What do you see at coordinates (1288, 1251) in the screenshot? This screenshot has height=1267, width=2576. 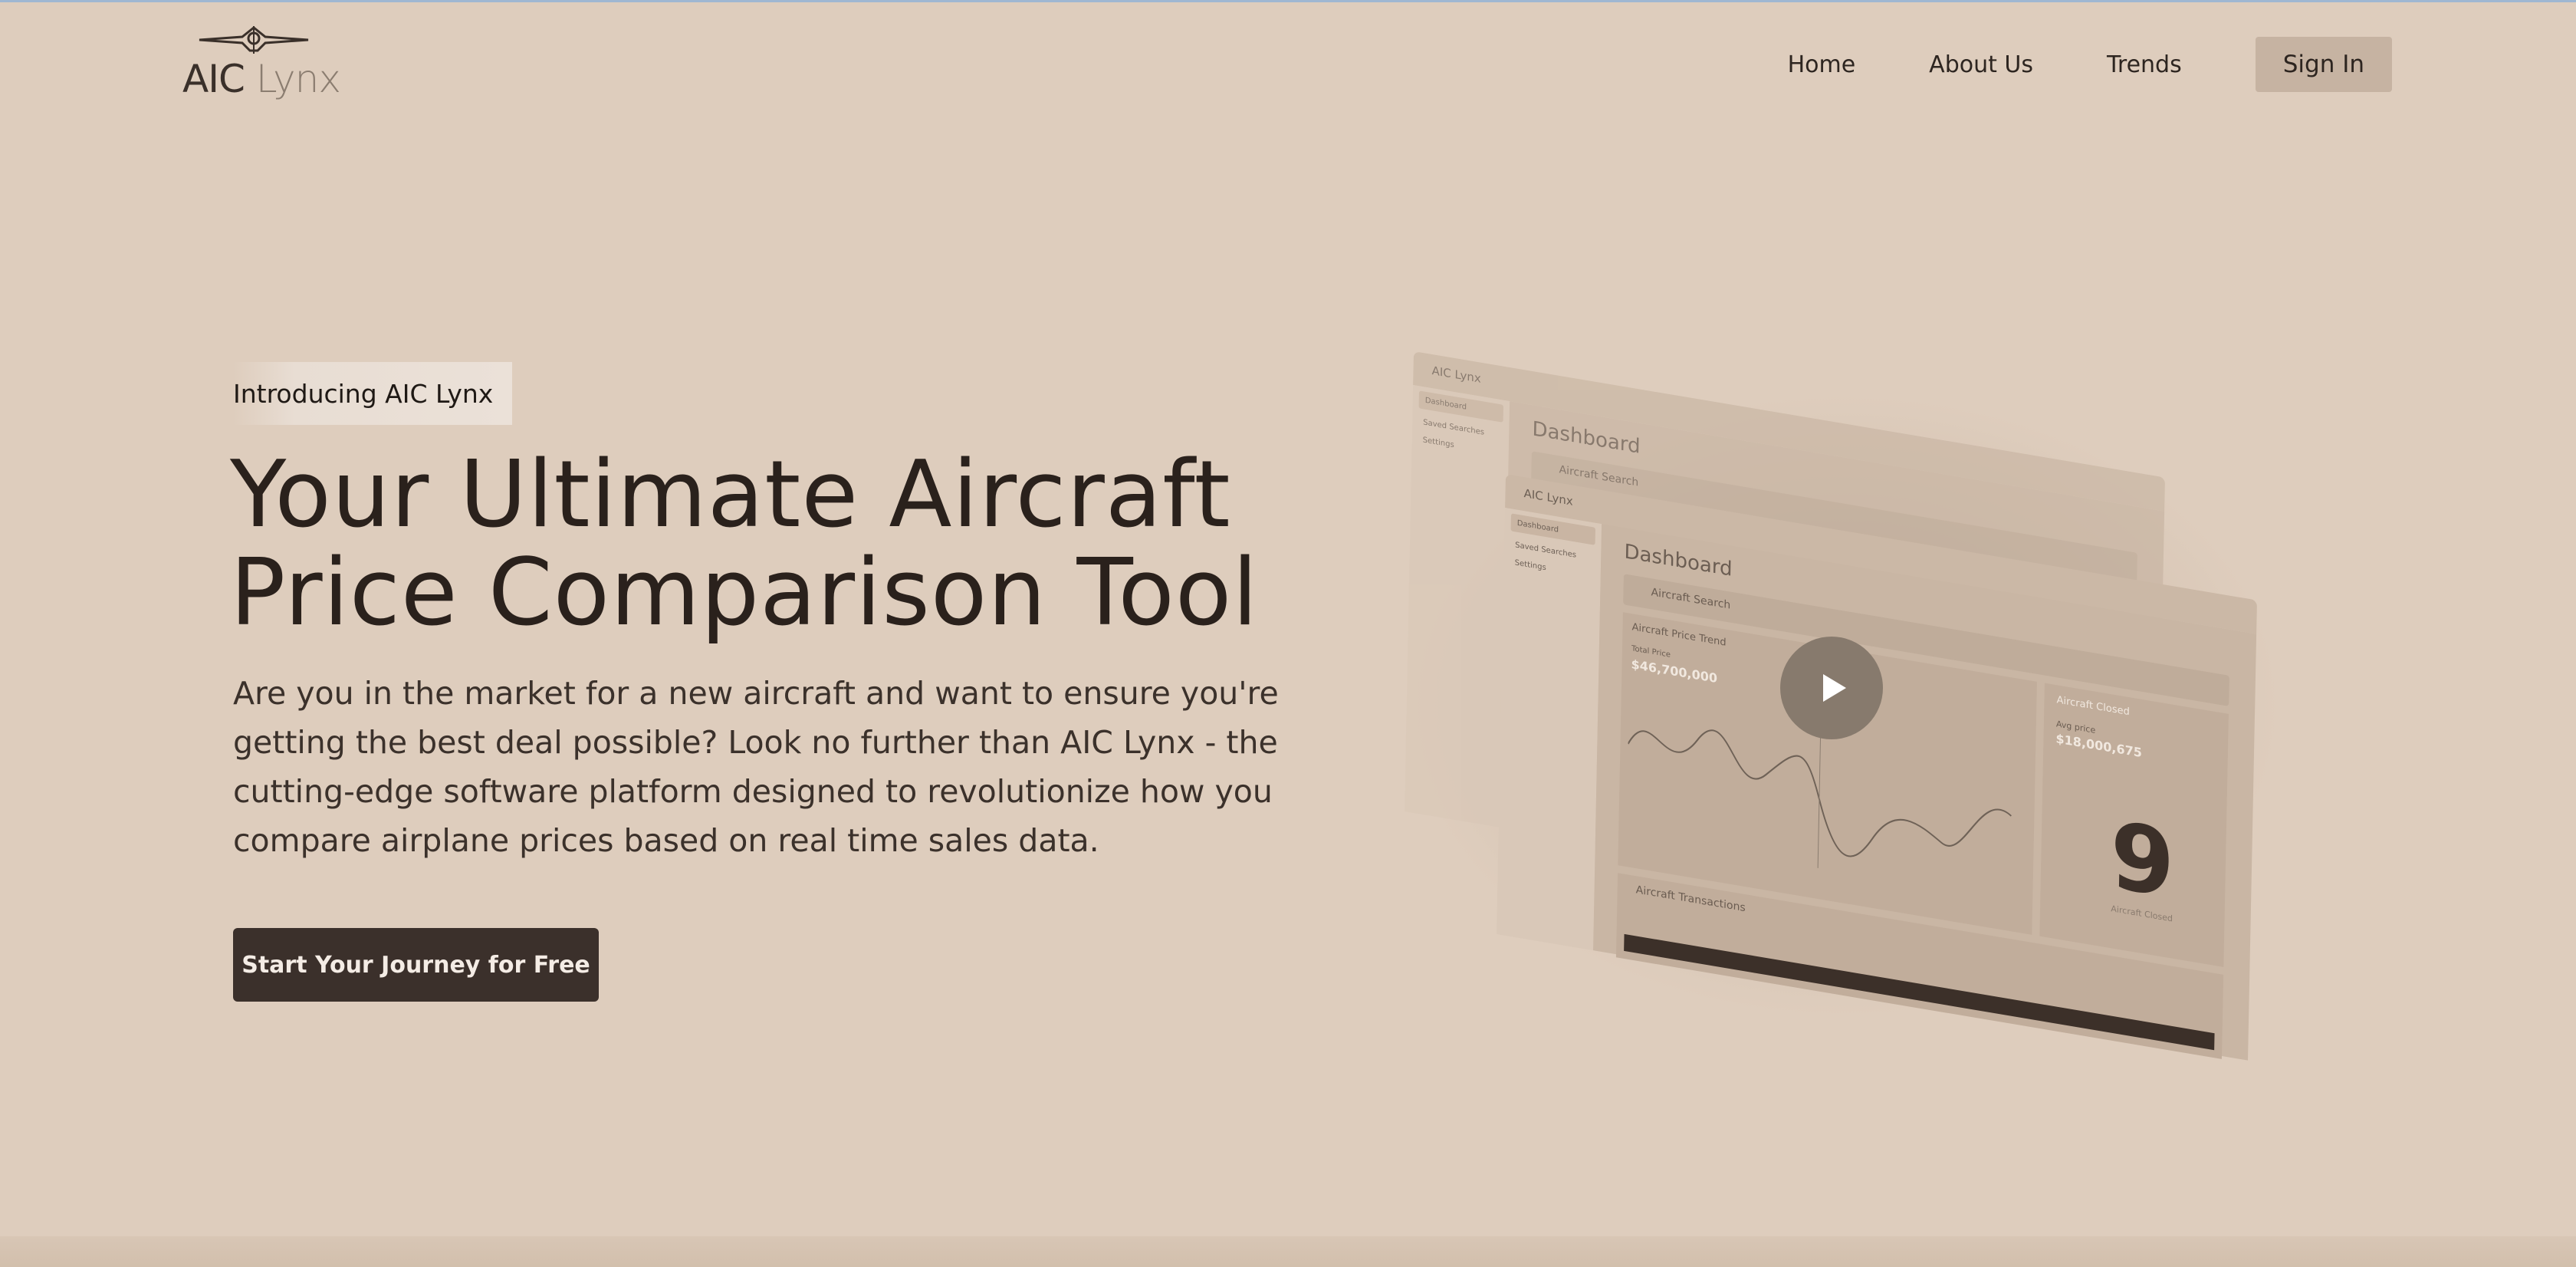 I see `section-divider` at bounding box center [1288, 1251].